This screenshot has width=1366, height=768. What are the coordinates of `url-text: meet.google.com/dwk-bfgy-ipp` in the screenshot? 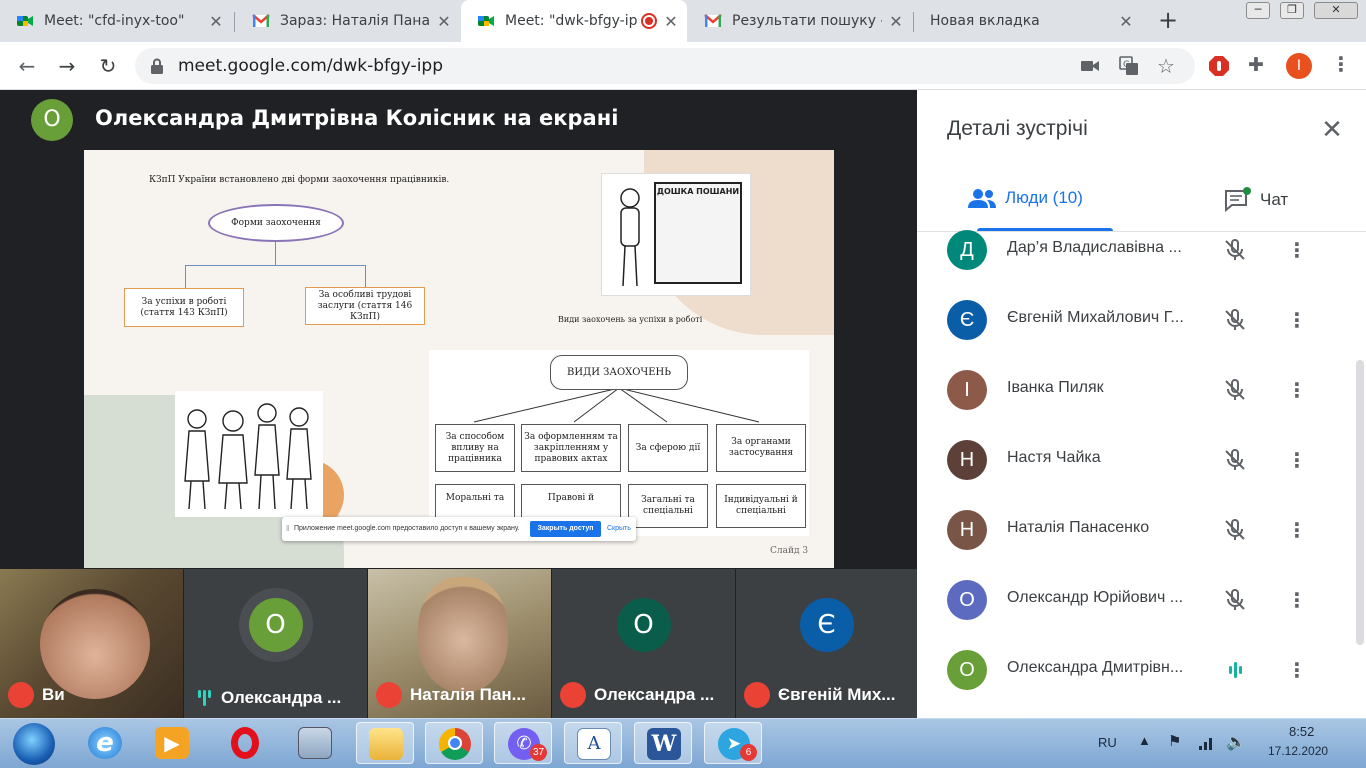 It's located at (310, 66).